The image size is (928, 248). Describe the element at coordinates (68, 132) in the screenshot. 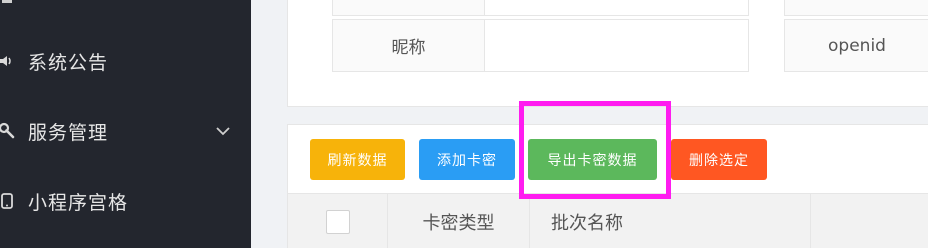

I see `sidebar-item-label: 服务管理` at that location.